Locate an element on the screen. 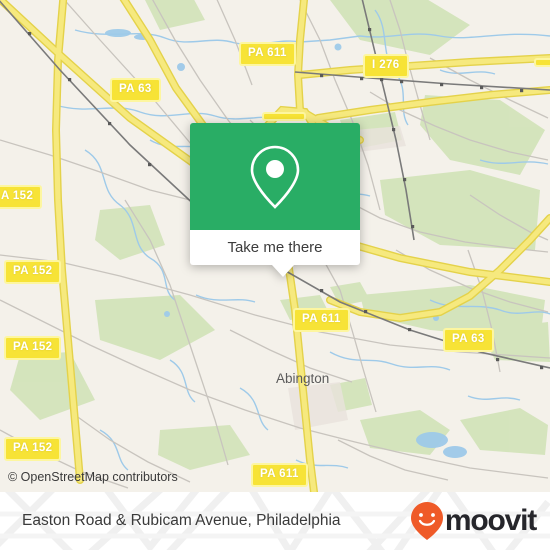 The height and width of the screenshot is (550, 550). popup-image-area is located at coordinates (275, 176).